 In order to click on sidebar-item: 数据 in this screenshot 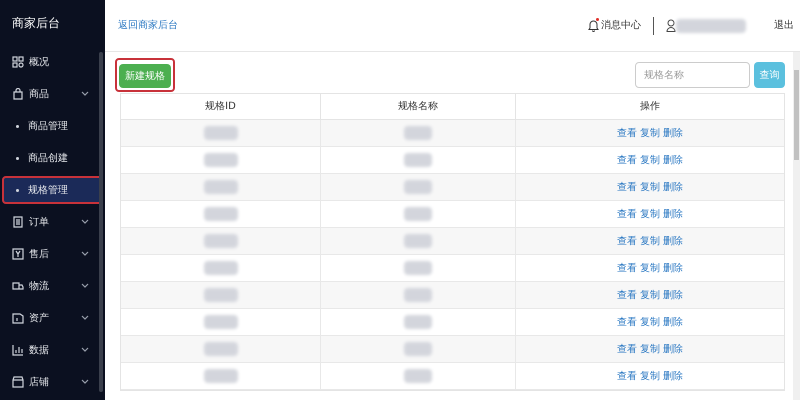, I will do `click(52, 350)`.